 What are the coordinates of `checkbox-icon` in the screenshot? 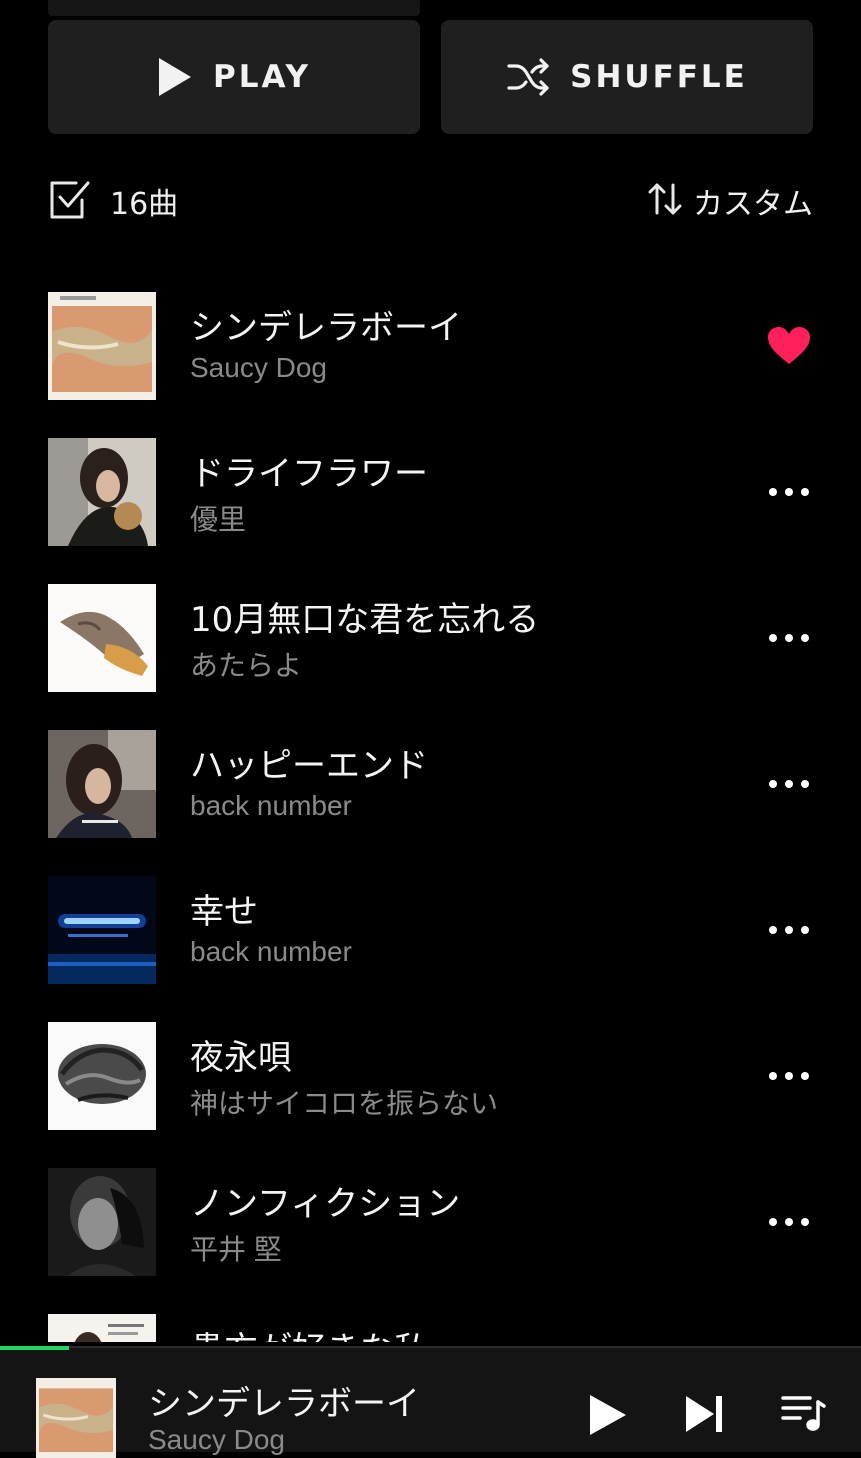 It's located at (70, 201).